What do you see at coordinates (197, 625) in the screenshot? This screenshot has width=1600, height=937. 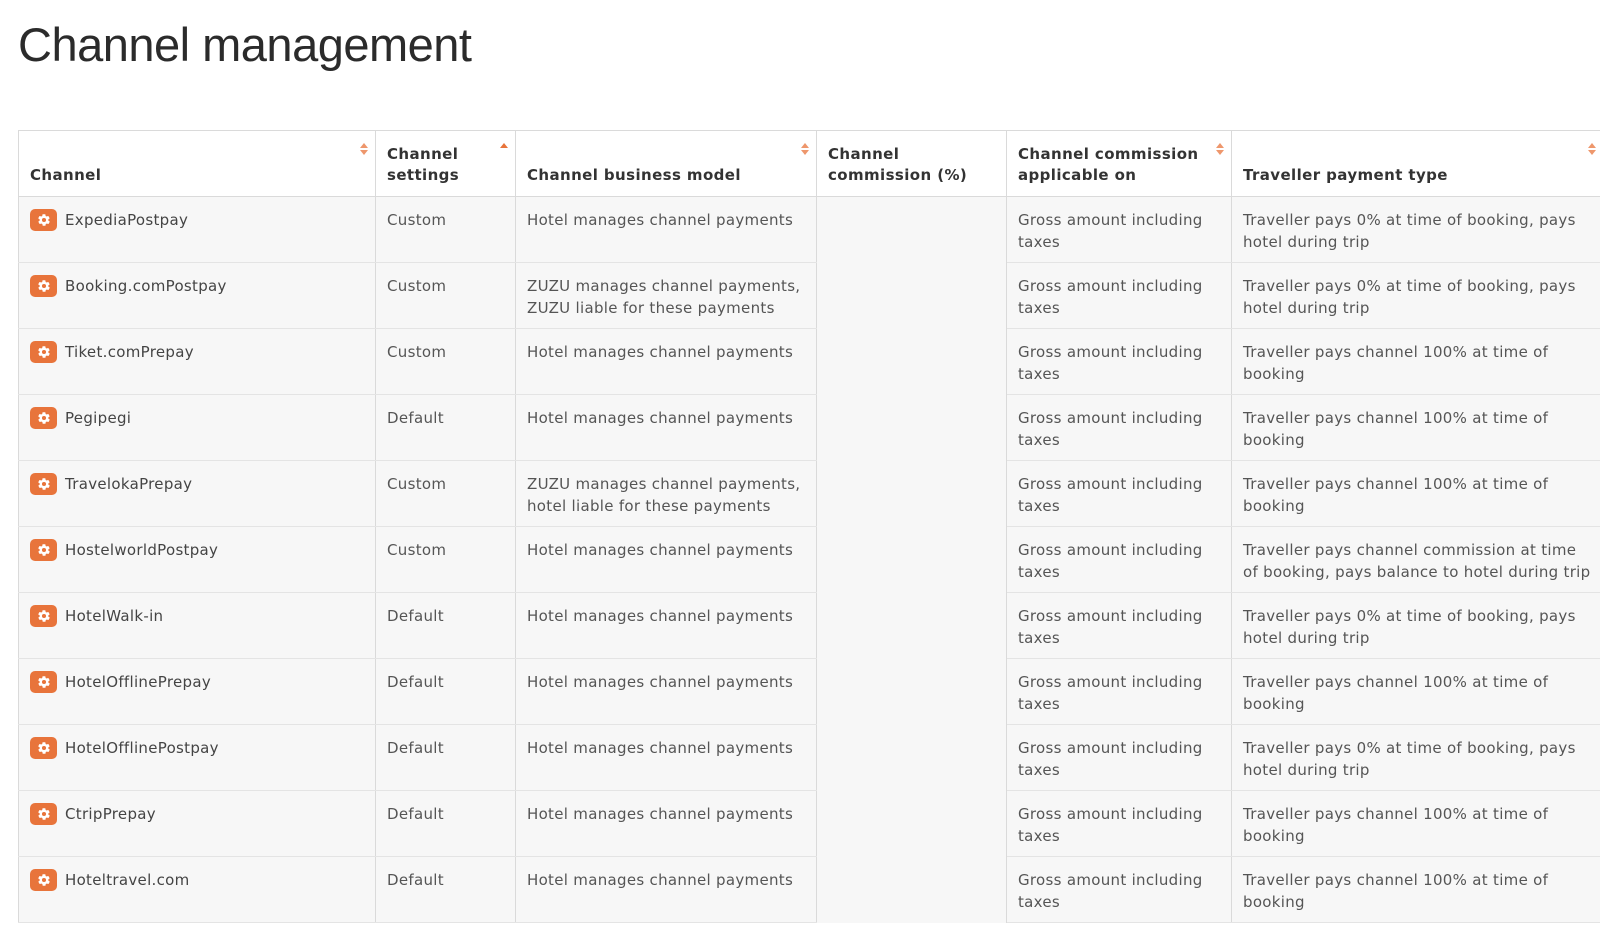 I see `cell-channel: HotelWalk-in` at bounding box center [197, 625].